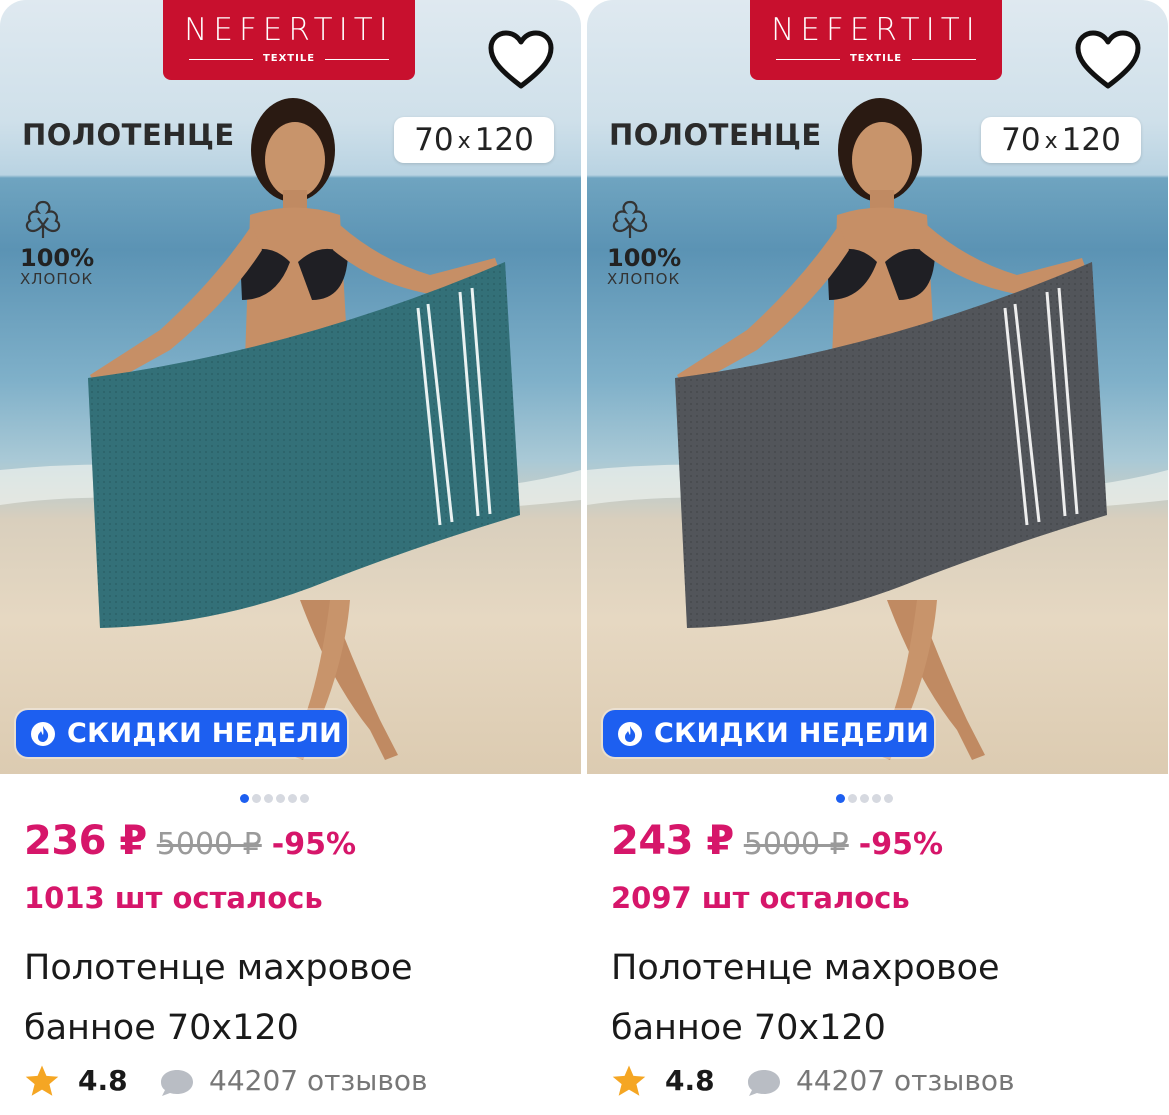  What do you see at coordinates (173, 898) in the screenshot?
I see `stock-remaining: 1013 шт осталось` at bounding box center [173, 898].